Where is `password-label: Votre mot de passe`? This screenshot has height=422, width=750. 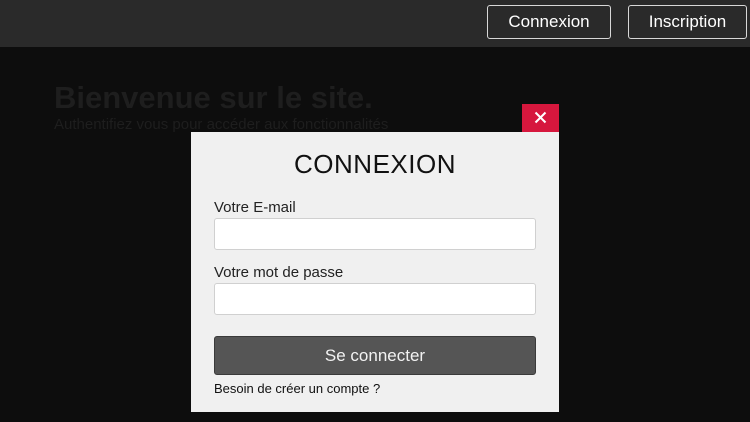
password-label: Votre mot de passe is located at coordinates (279, 272).